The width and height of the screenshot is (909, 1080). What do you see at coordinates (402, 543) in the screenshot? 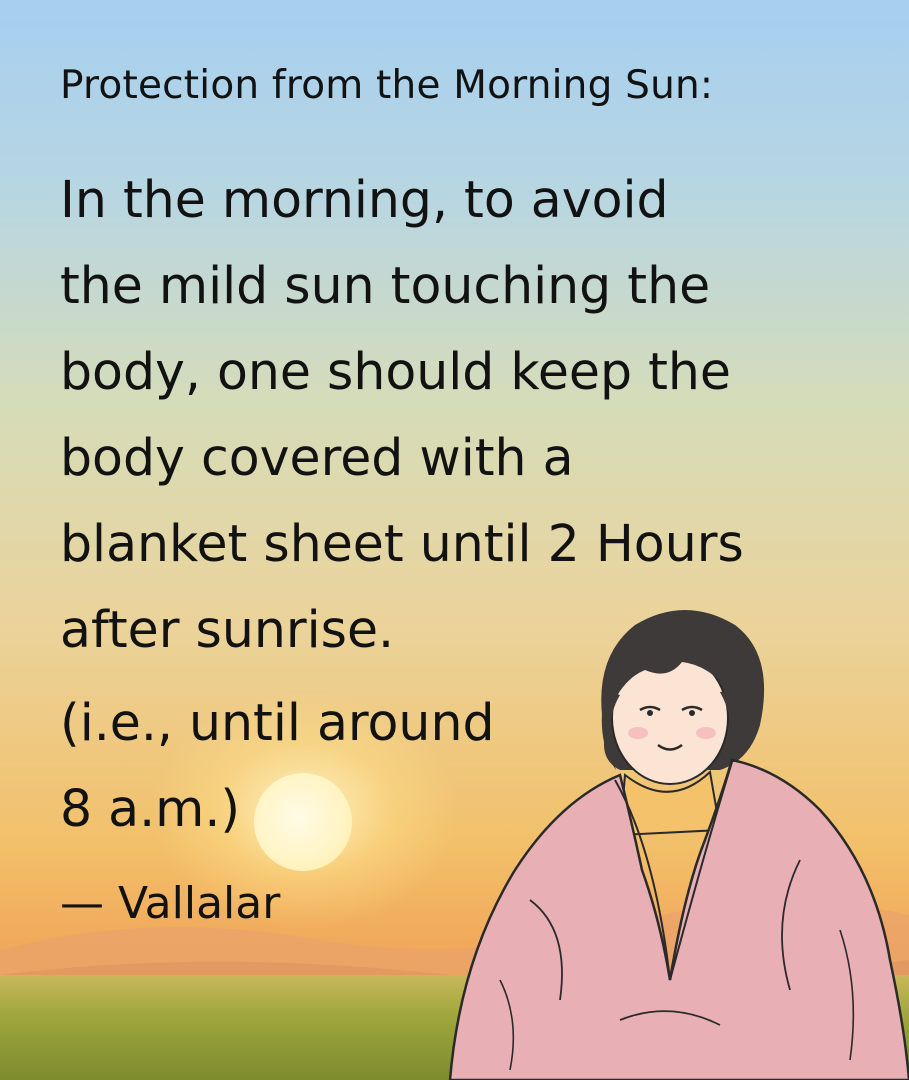
I see `body-line: blanket sheet until 2 Hours` at bounding box center [402, 543].